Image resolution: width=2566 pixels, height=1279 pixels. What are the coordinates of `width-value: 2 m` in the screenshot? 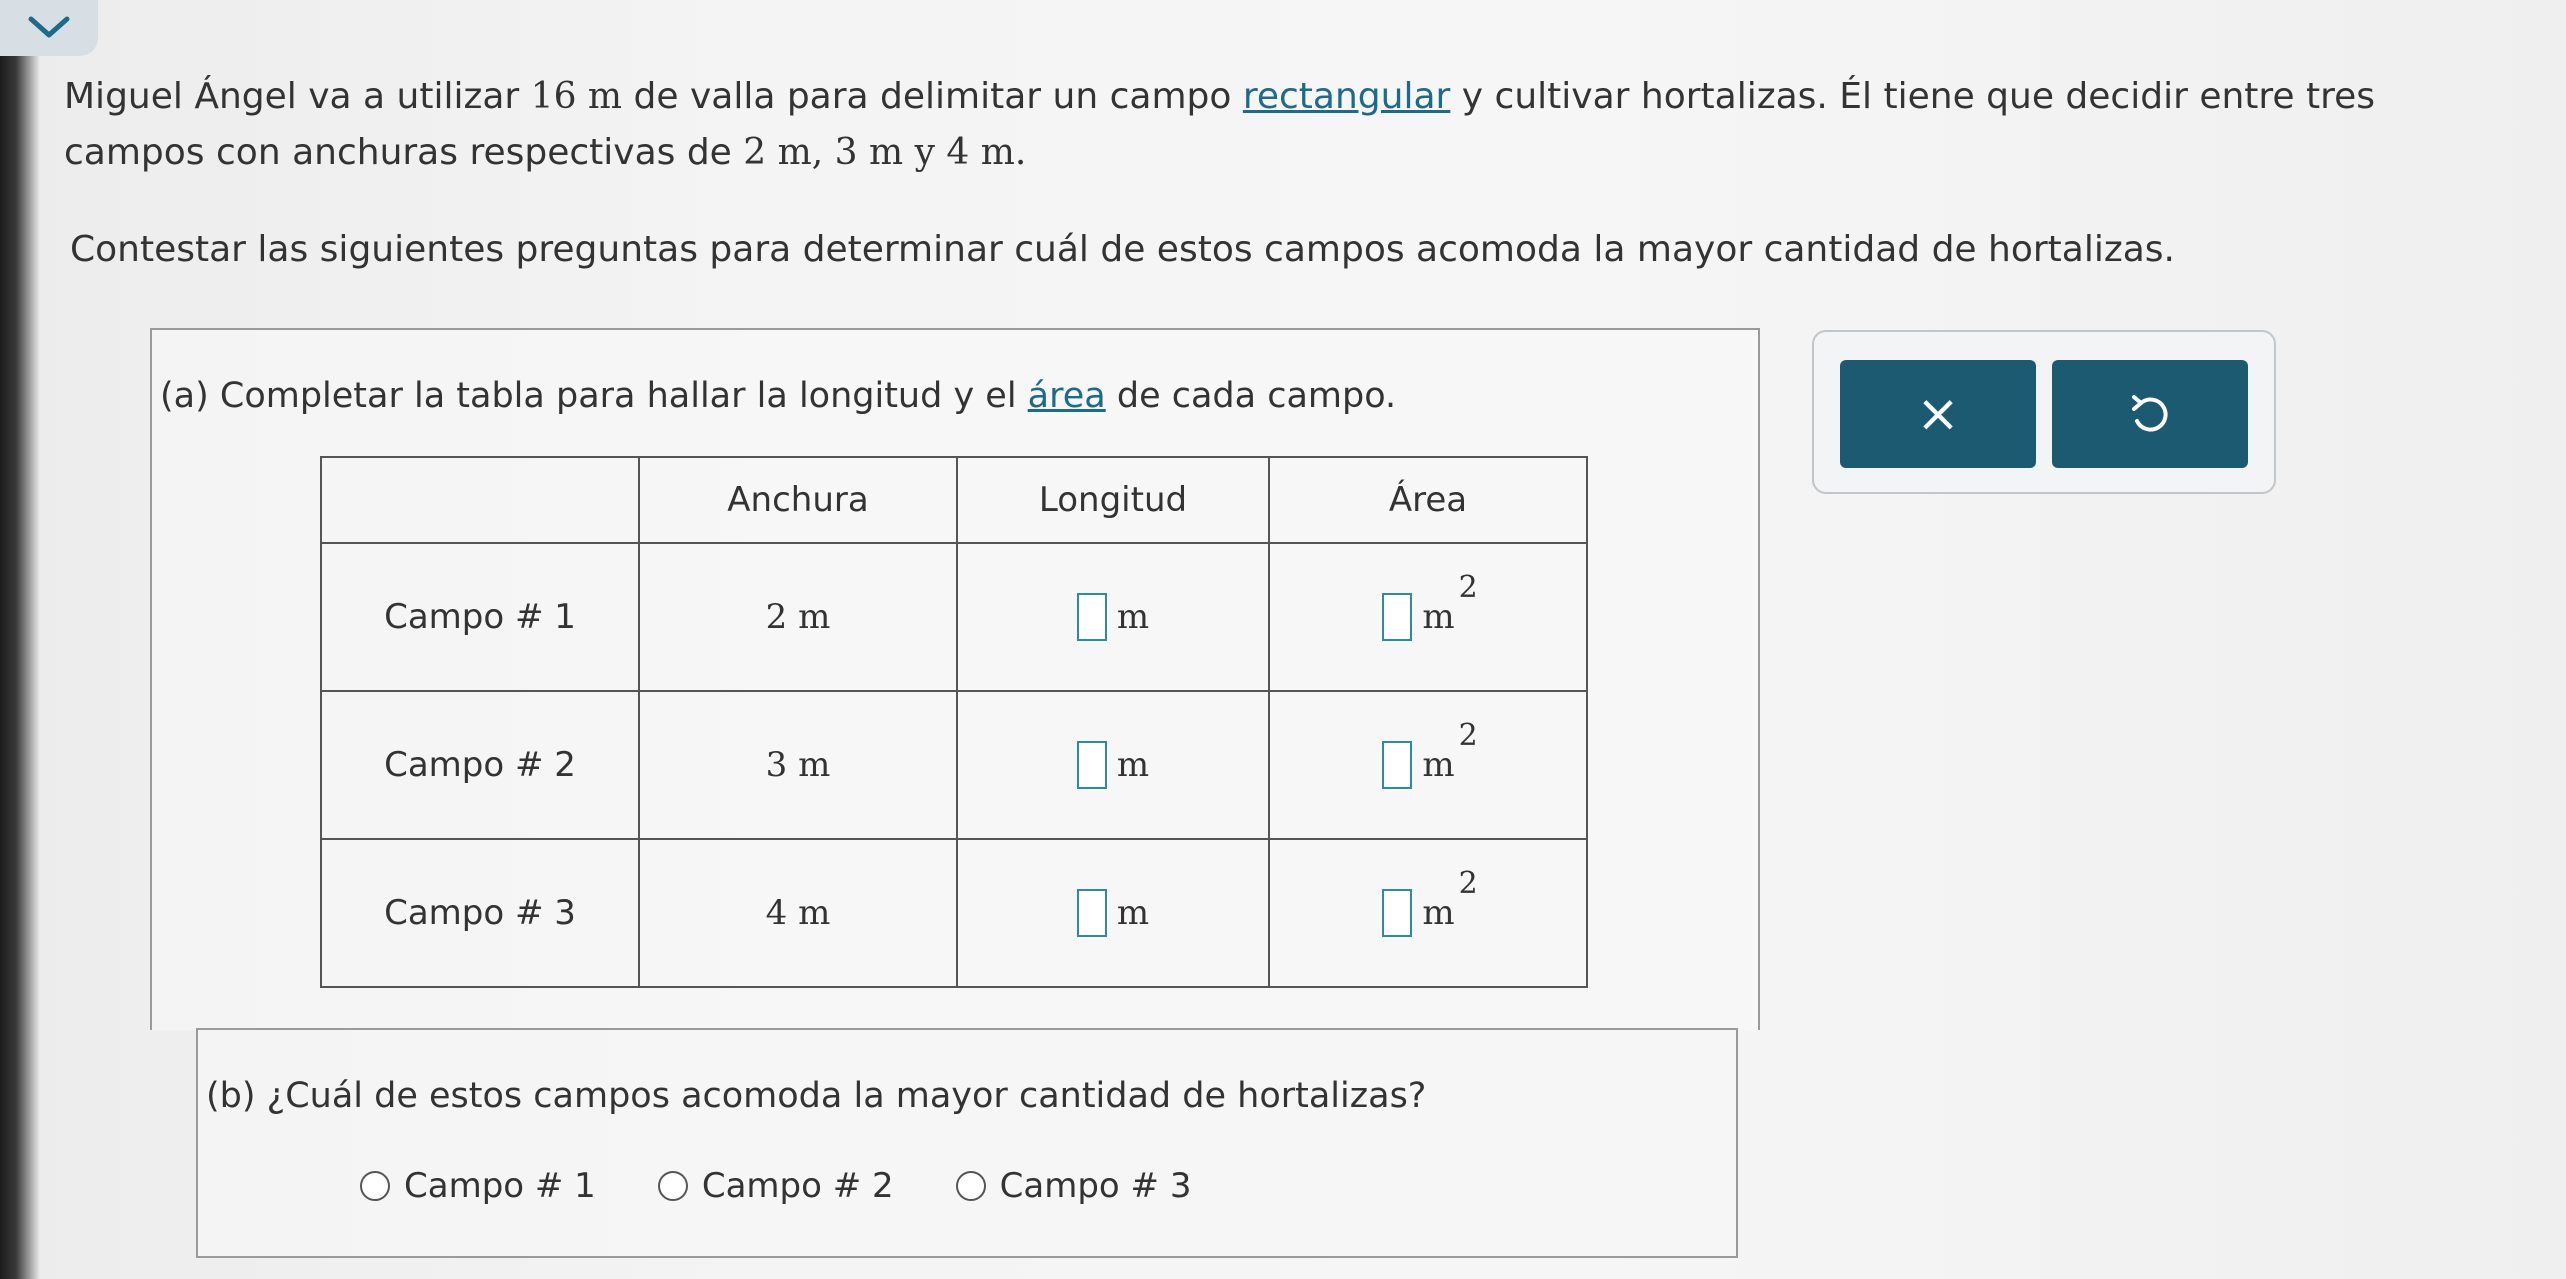 It's located at (798, 617).